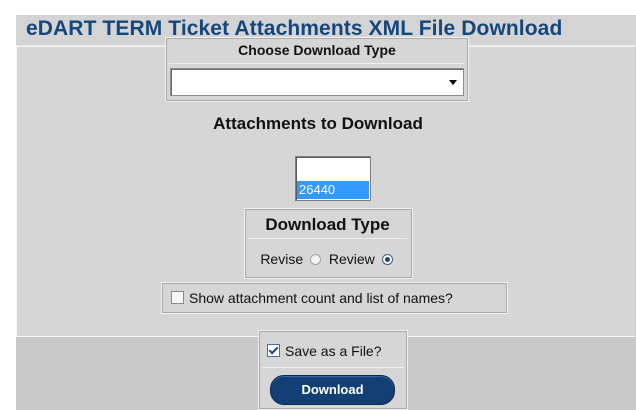  What do you see at coordinates (332, 390) in the screenshot?
I see `download-button: Download` at bounding box center [332, 390].